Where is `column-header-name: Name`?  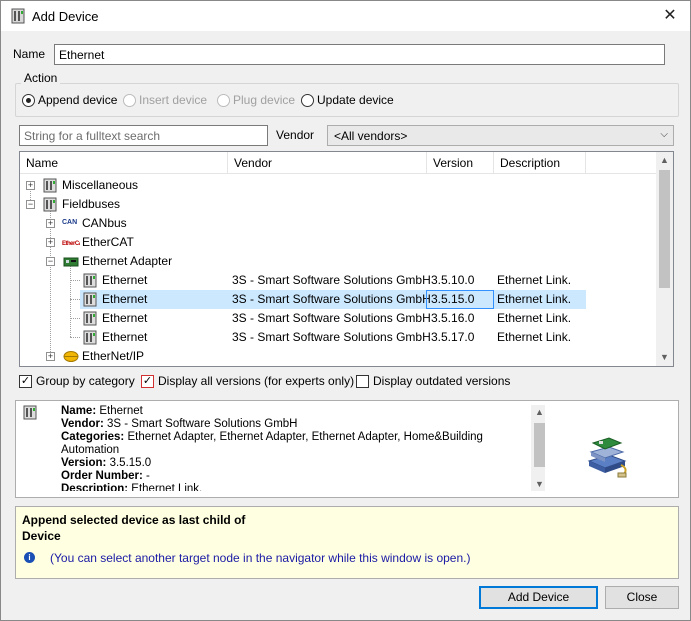 column-header-name: Name is located at coordinates (124, 163).